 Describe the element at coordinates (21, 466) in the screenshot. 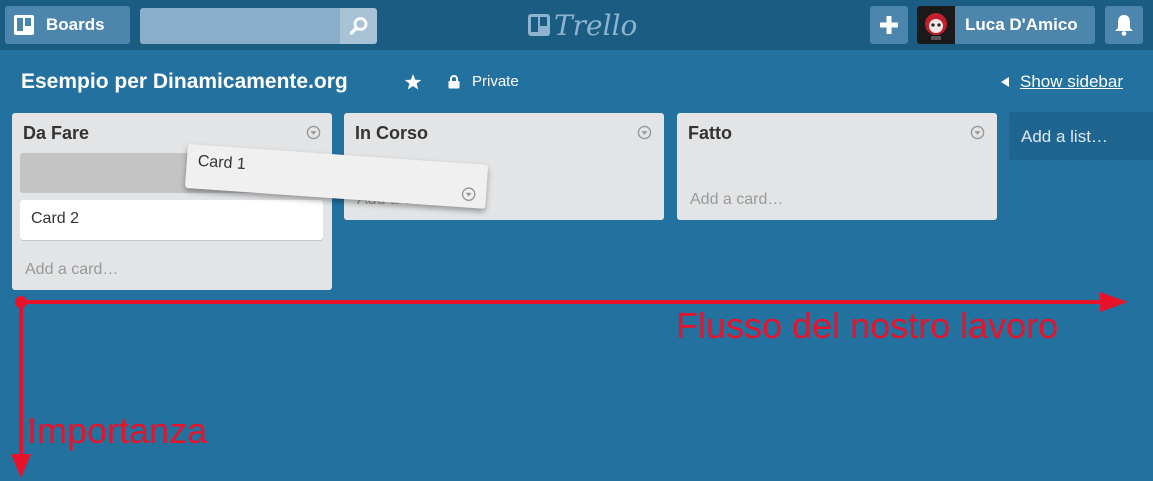

I see `importance-arrowhead` at that location.